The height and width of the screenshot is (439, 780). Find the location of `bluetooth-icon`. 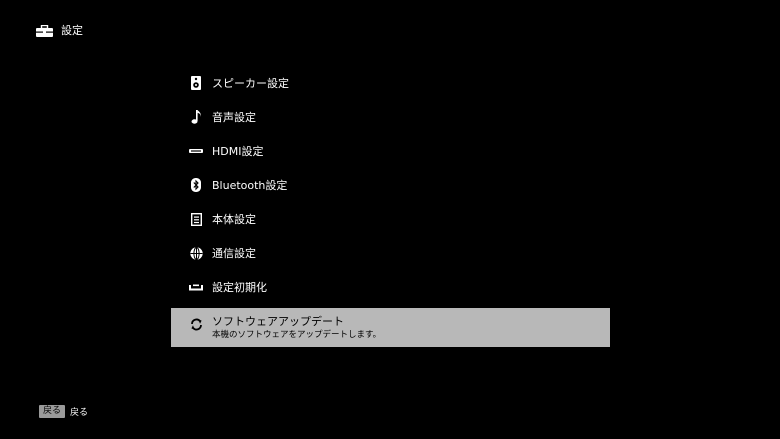

bluetooth-icon is located at coordinates (196, 185).